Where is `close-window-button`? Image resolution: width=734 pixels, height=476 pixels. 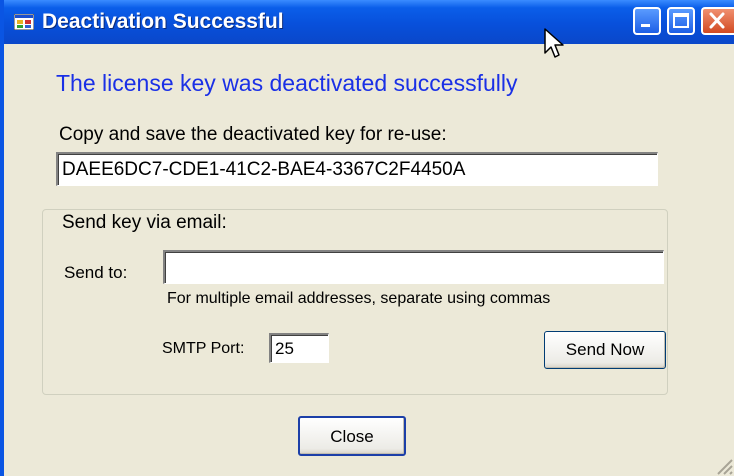
close-window-button is located at coordinates (717, 21).